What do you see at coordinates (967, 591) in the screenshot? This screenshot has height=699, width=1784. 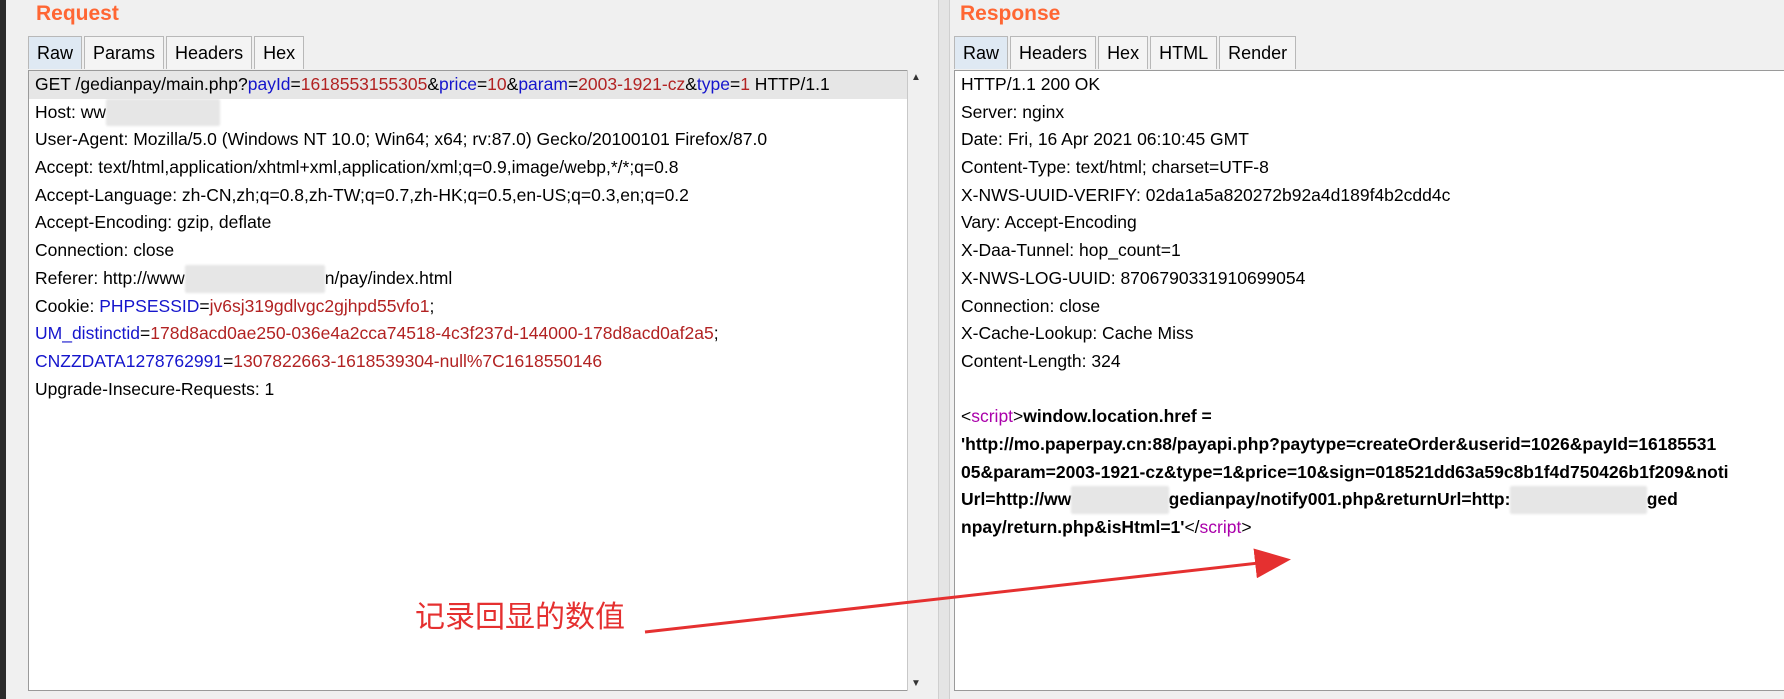 I see `annotation-arrow-icon` at bounding box center [967, 591].